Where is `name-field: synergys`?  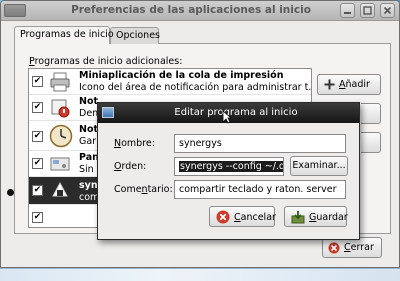
name-field: synergys is located at coordinates (260, 143).